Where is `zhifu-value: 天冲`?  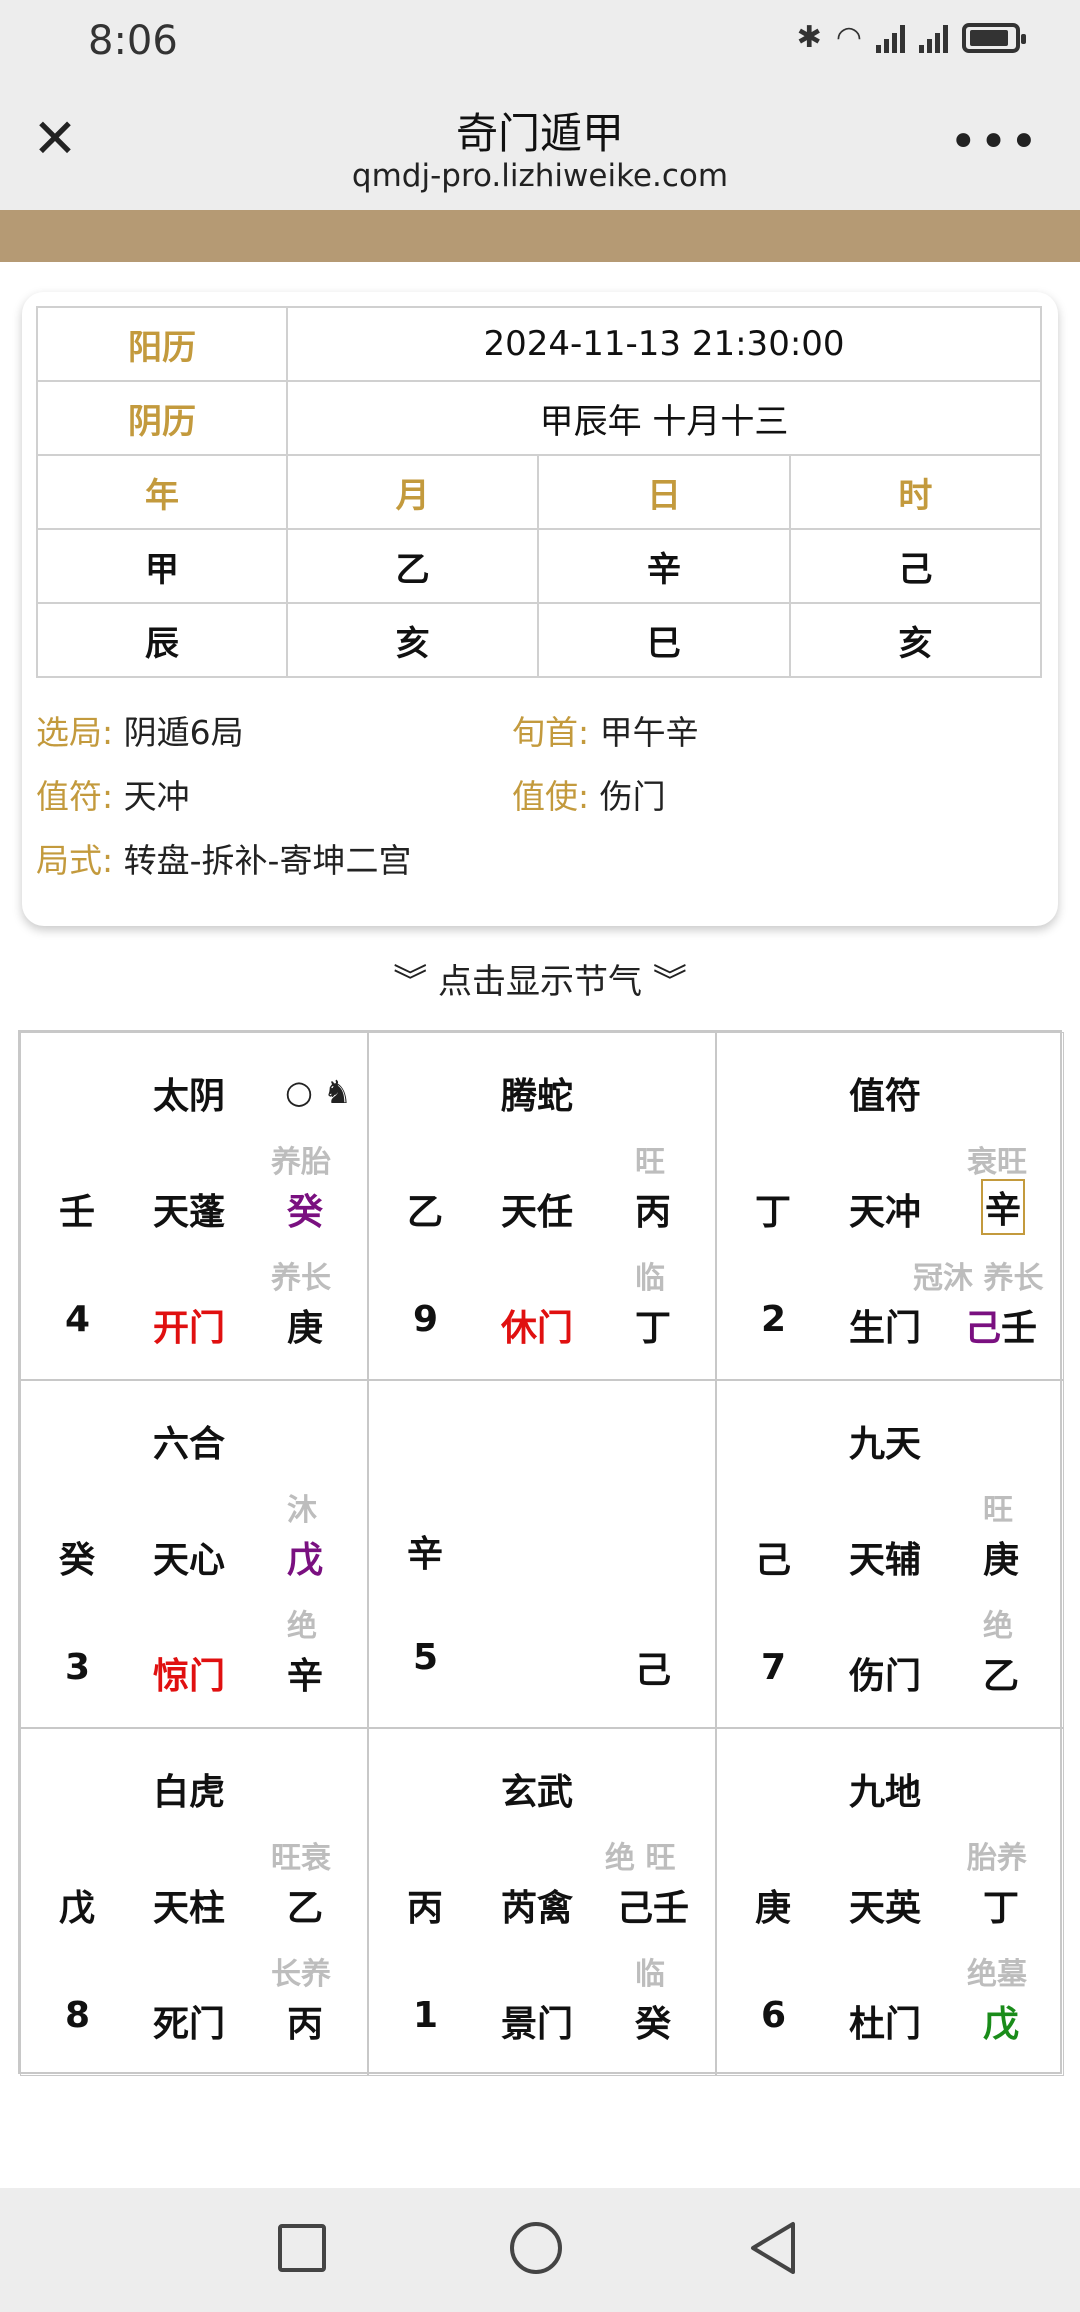
zhifu-value: 天冲 is located at coordinates (156, 796).